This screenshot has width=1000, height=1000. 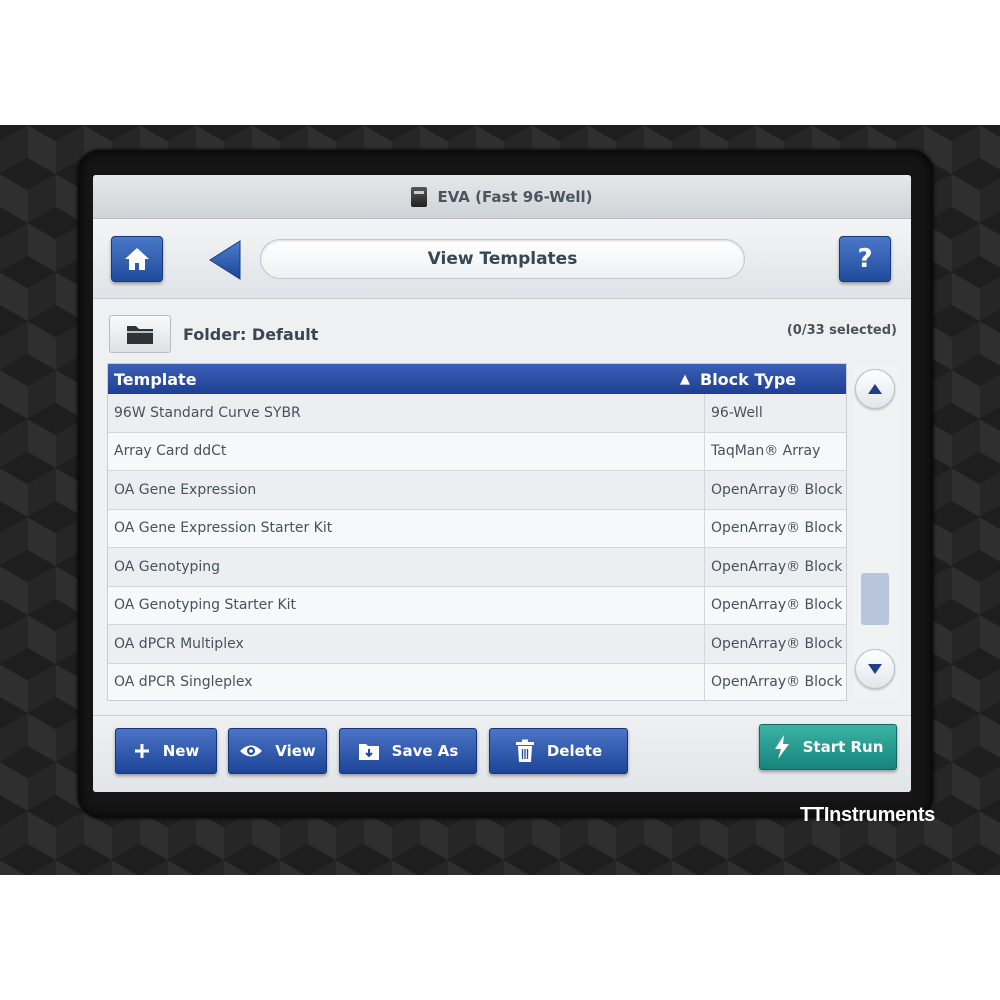 What do you see at coordinates (782, 747) in the screenshot?
I see `lightning-icon` at bounding box center [782, 747].